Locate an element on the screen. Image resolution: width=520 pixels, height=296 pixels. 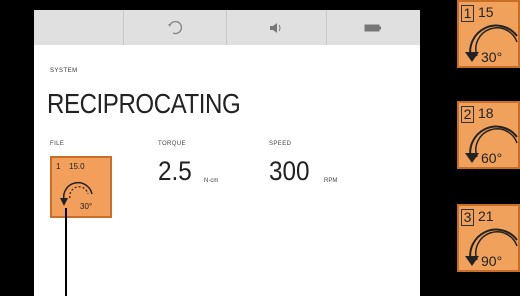
system-label: SYSTEM is located at coordinates (64, 71).